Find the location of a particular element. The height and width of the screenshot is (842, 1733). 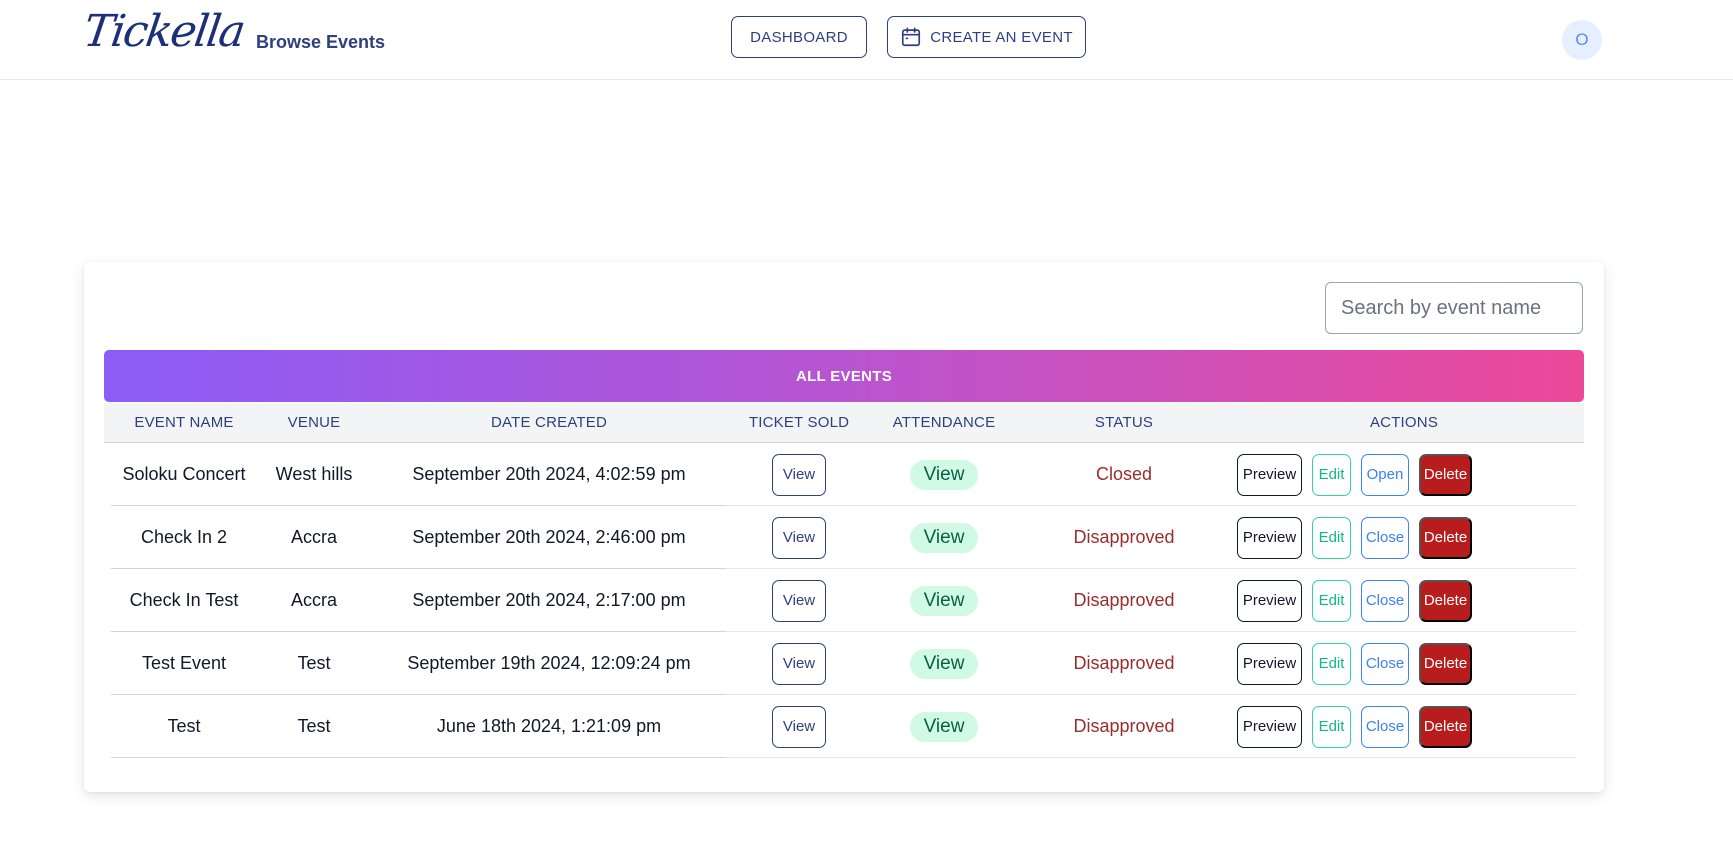

event-name-cell: Test Event is located at coordinates (184, 663).